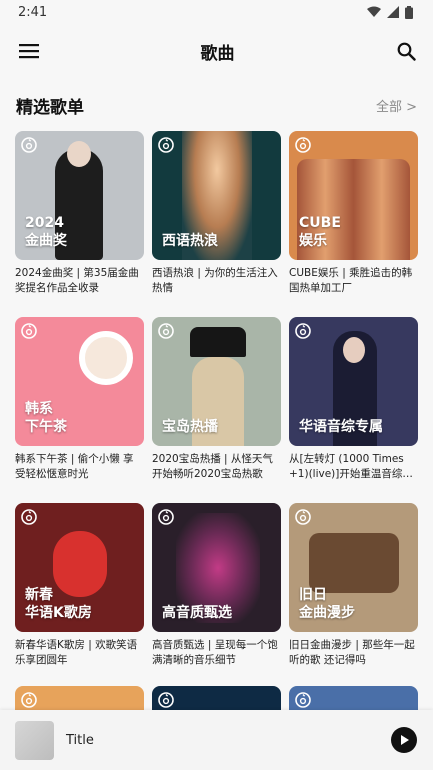 This screenshot has height=770, width=433. Describe the element at coordinates (353, 281) in the screenshot. I see `playlist-caption: CUBE娱乐 | 乘胜追击的韩国热单加工厂` at that location.